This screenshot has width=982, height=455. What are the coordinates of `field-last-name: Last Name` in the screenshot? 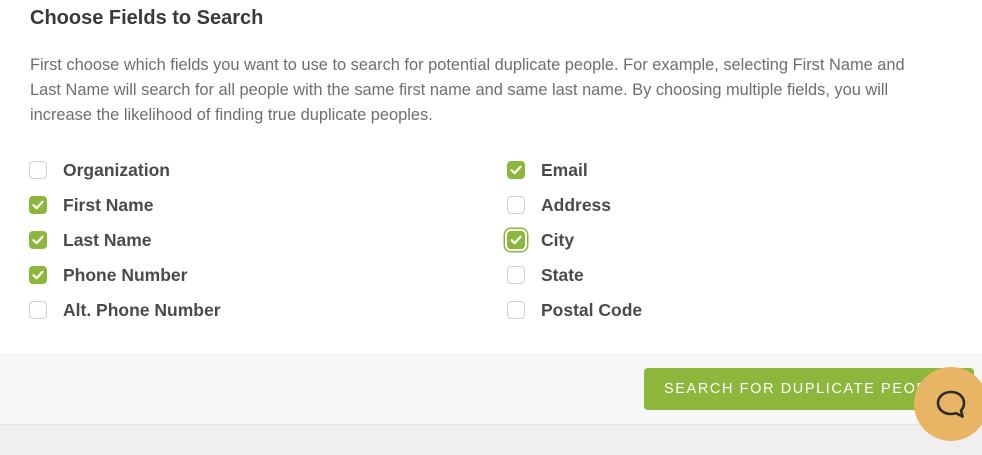 It's located at (90, 240).